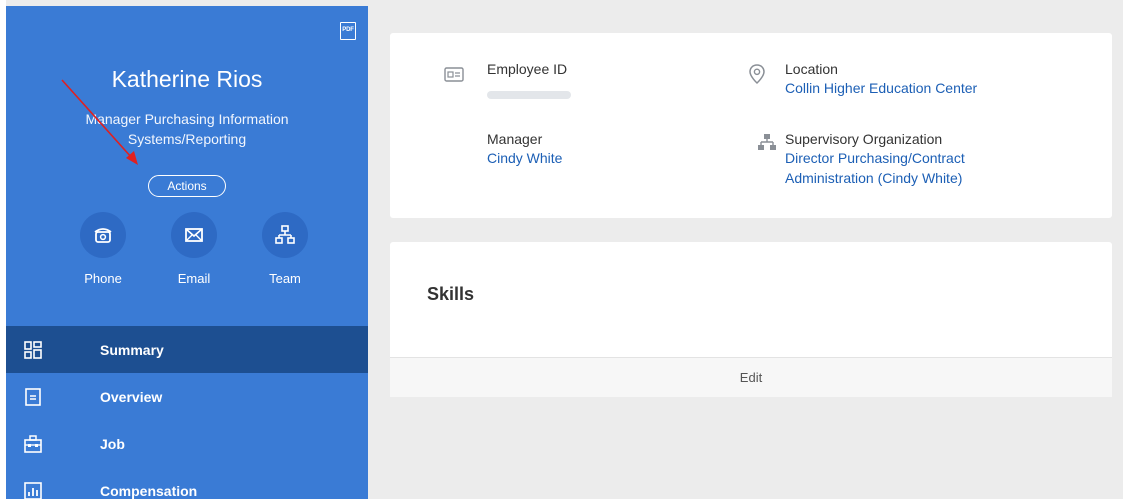 This screenshot has width=1123, height=499. What do you see at coordinates (881, 88) in the screenshot?
I see `location-link: Collin Higher Education Center` at bounding box center [881, 88].